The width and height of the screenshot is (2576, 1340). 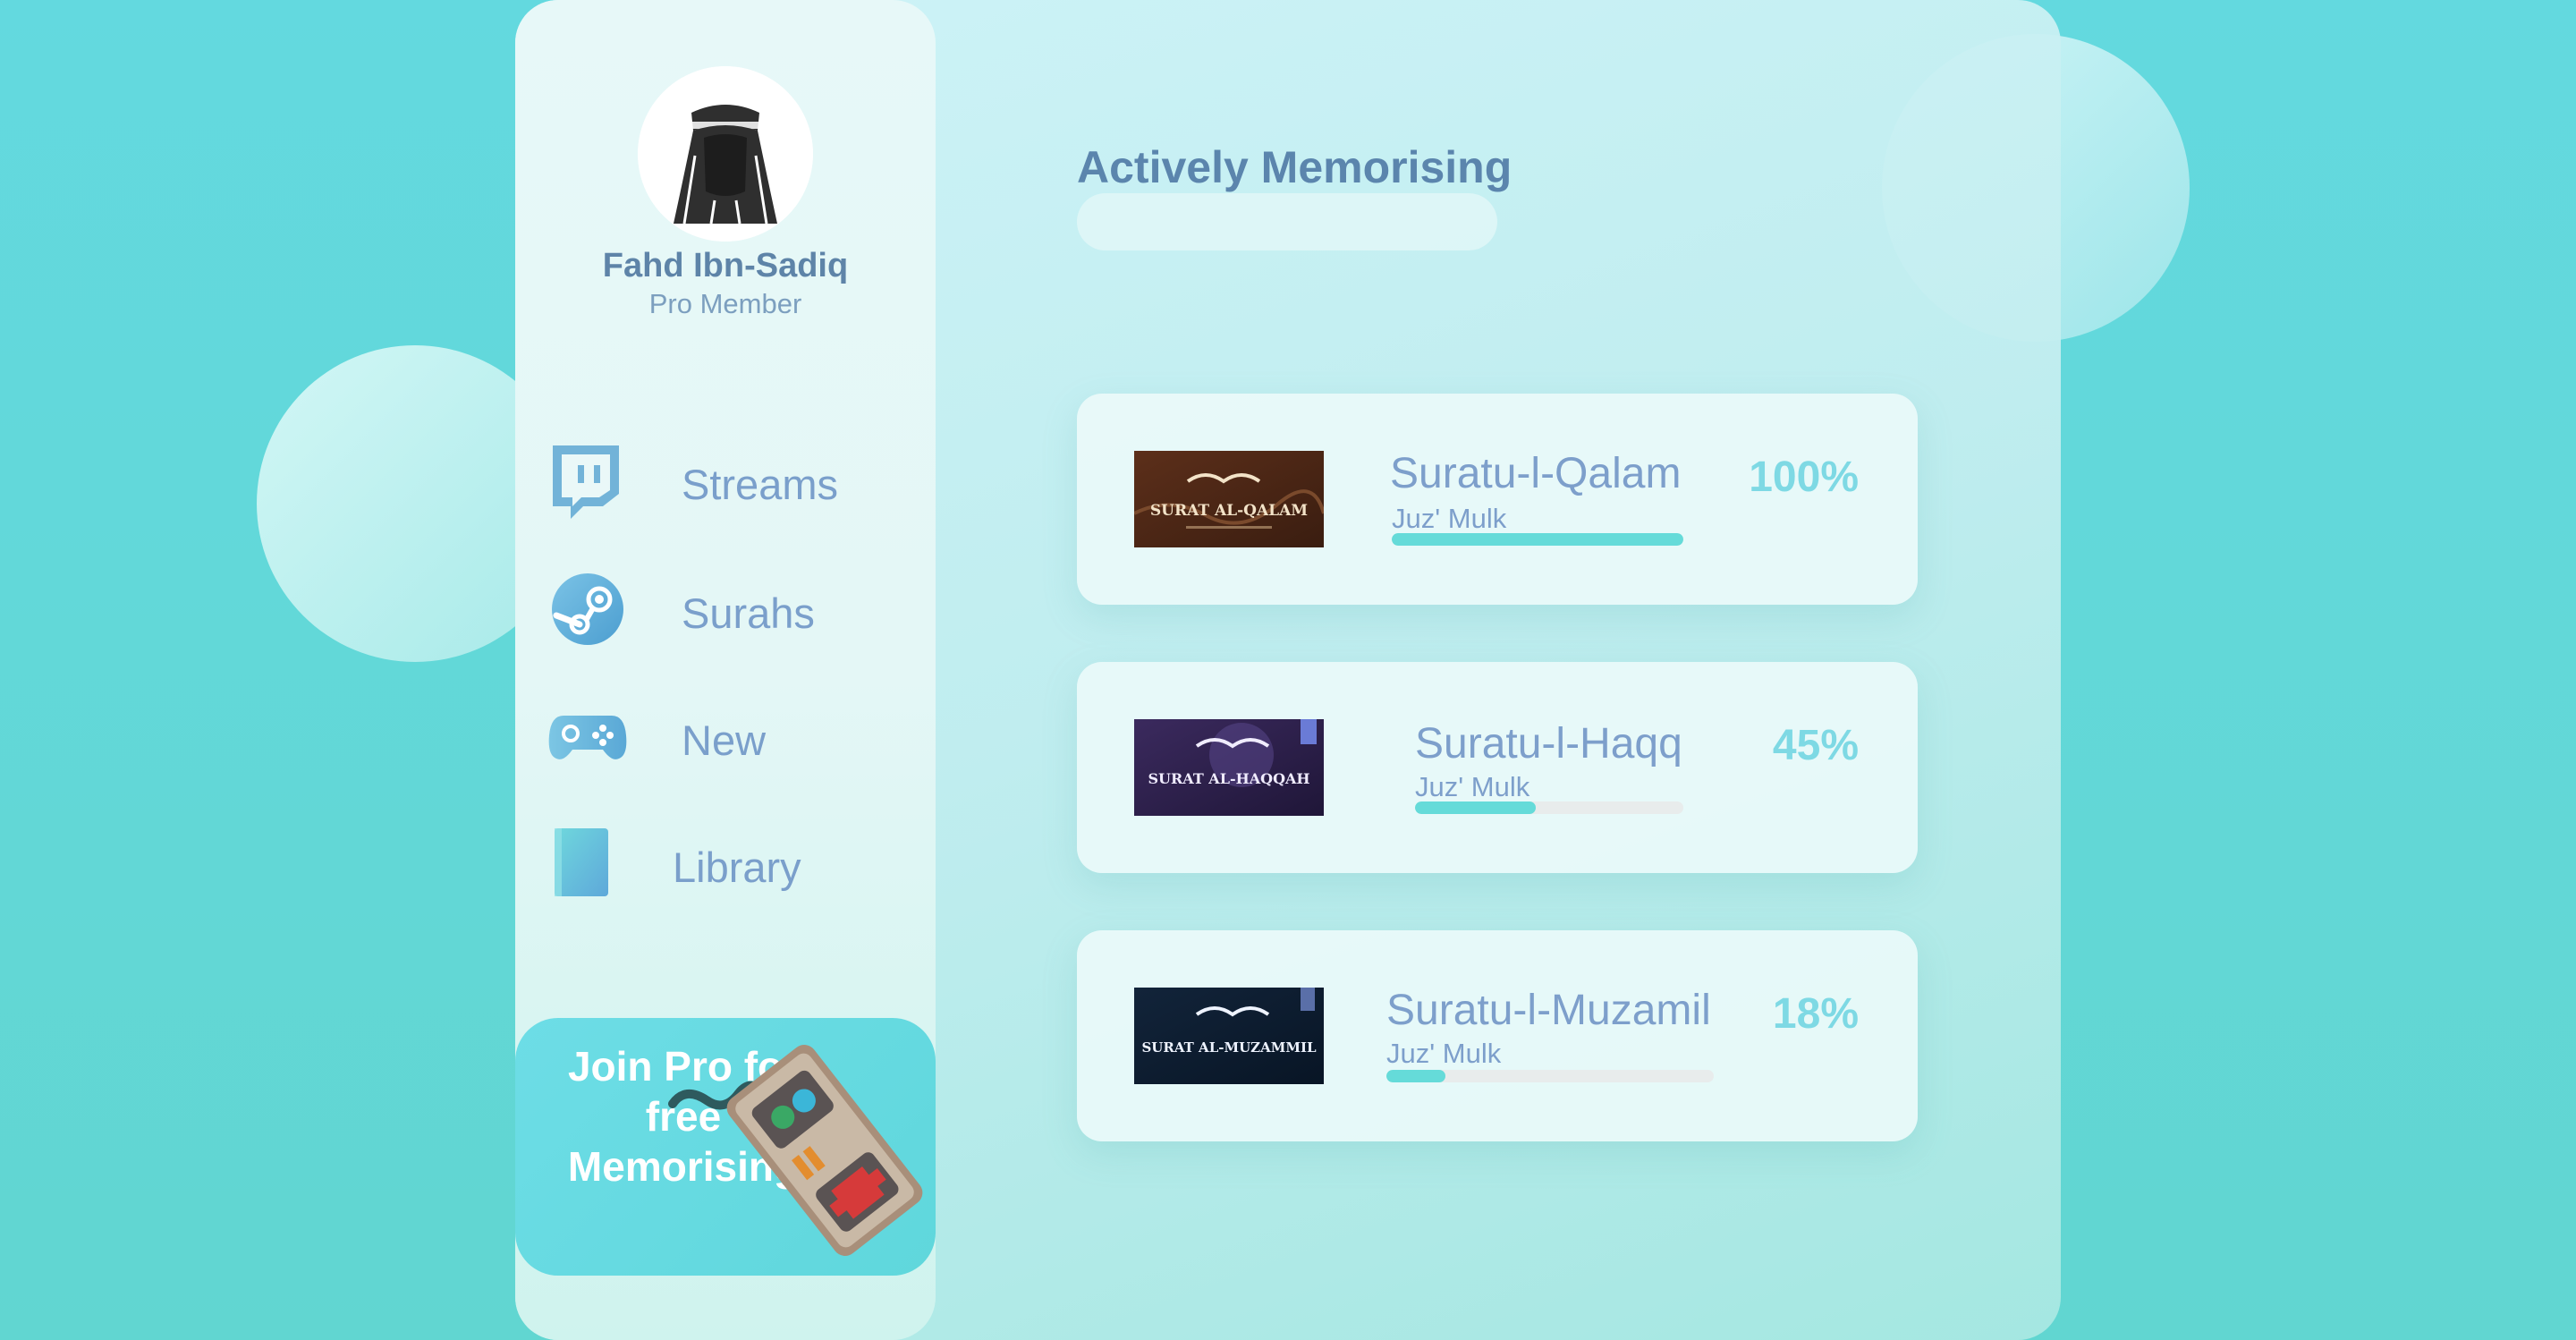 I want to click on surah-name: Suratu-l-Muzamil, so click(x=1548, y=1010).